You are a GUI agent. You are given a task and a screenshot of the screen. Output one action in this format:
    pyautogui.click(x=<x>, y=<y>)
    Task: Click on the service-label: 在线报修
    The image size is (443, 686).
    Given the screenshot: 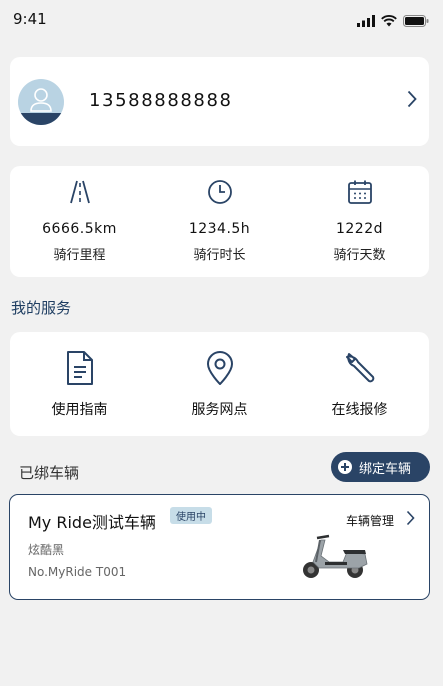 What is the action you would take?
    pyautogui.click(x=359, y=410)
    